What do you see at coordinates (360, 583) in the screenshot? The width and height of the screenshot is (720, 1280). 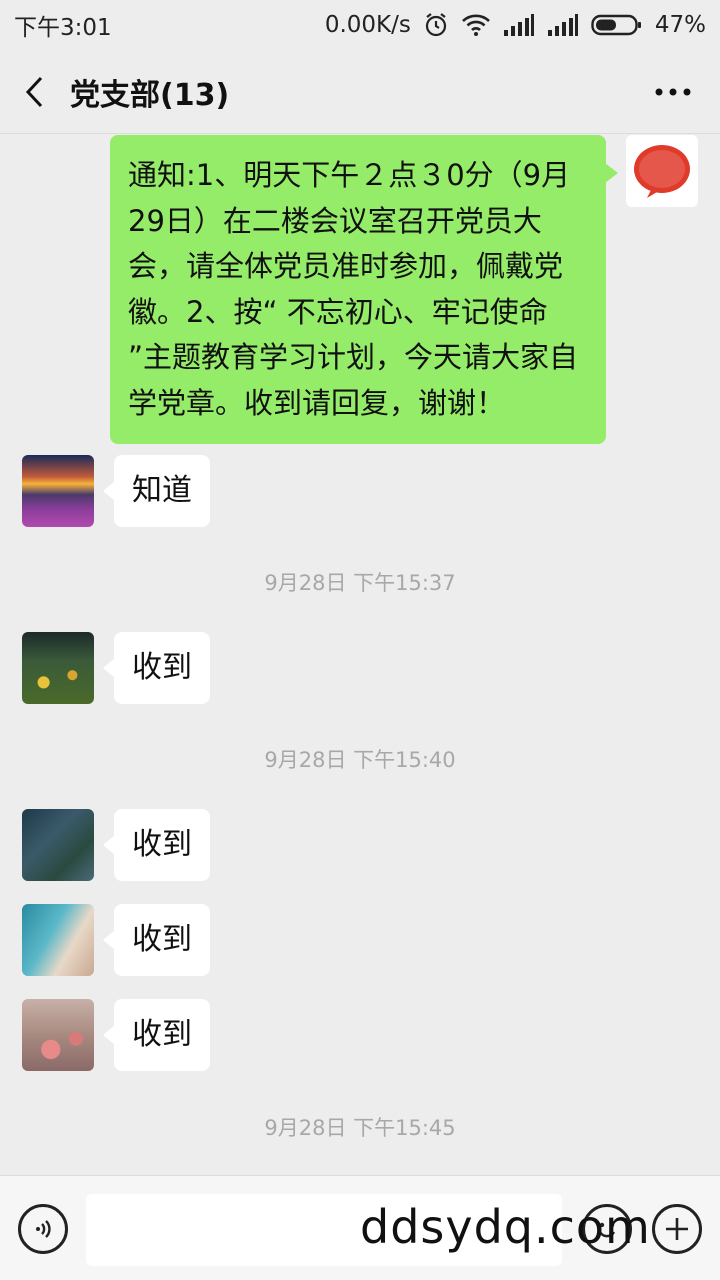 I see `timestamp: 9月28日 下午15:37` at bounding box center [360, 583].